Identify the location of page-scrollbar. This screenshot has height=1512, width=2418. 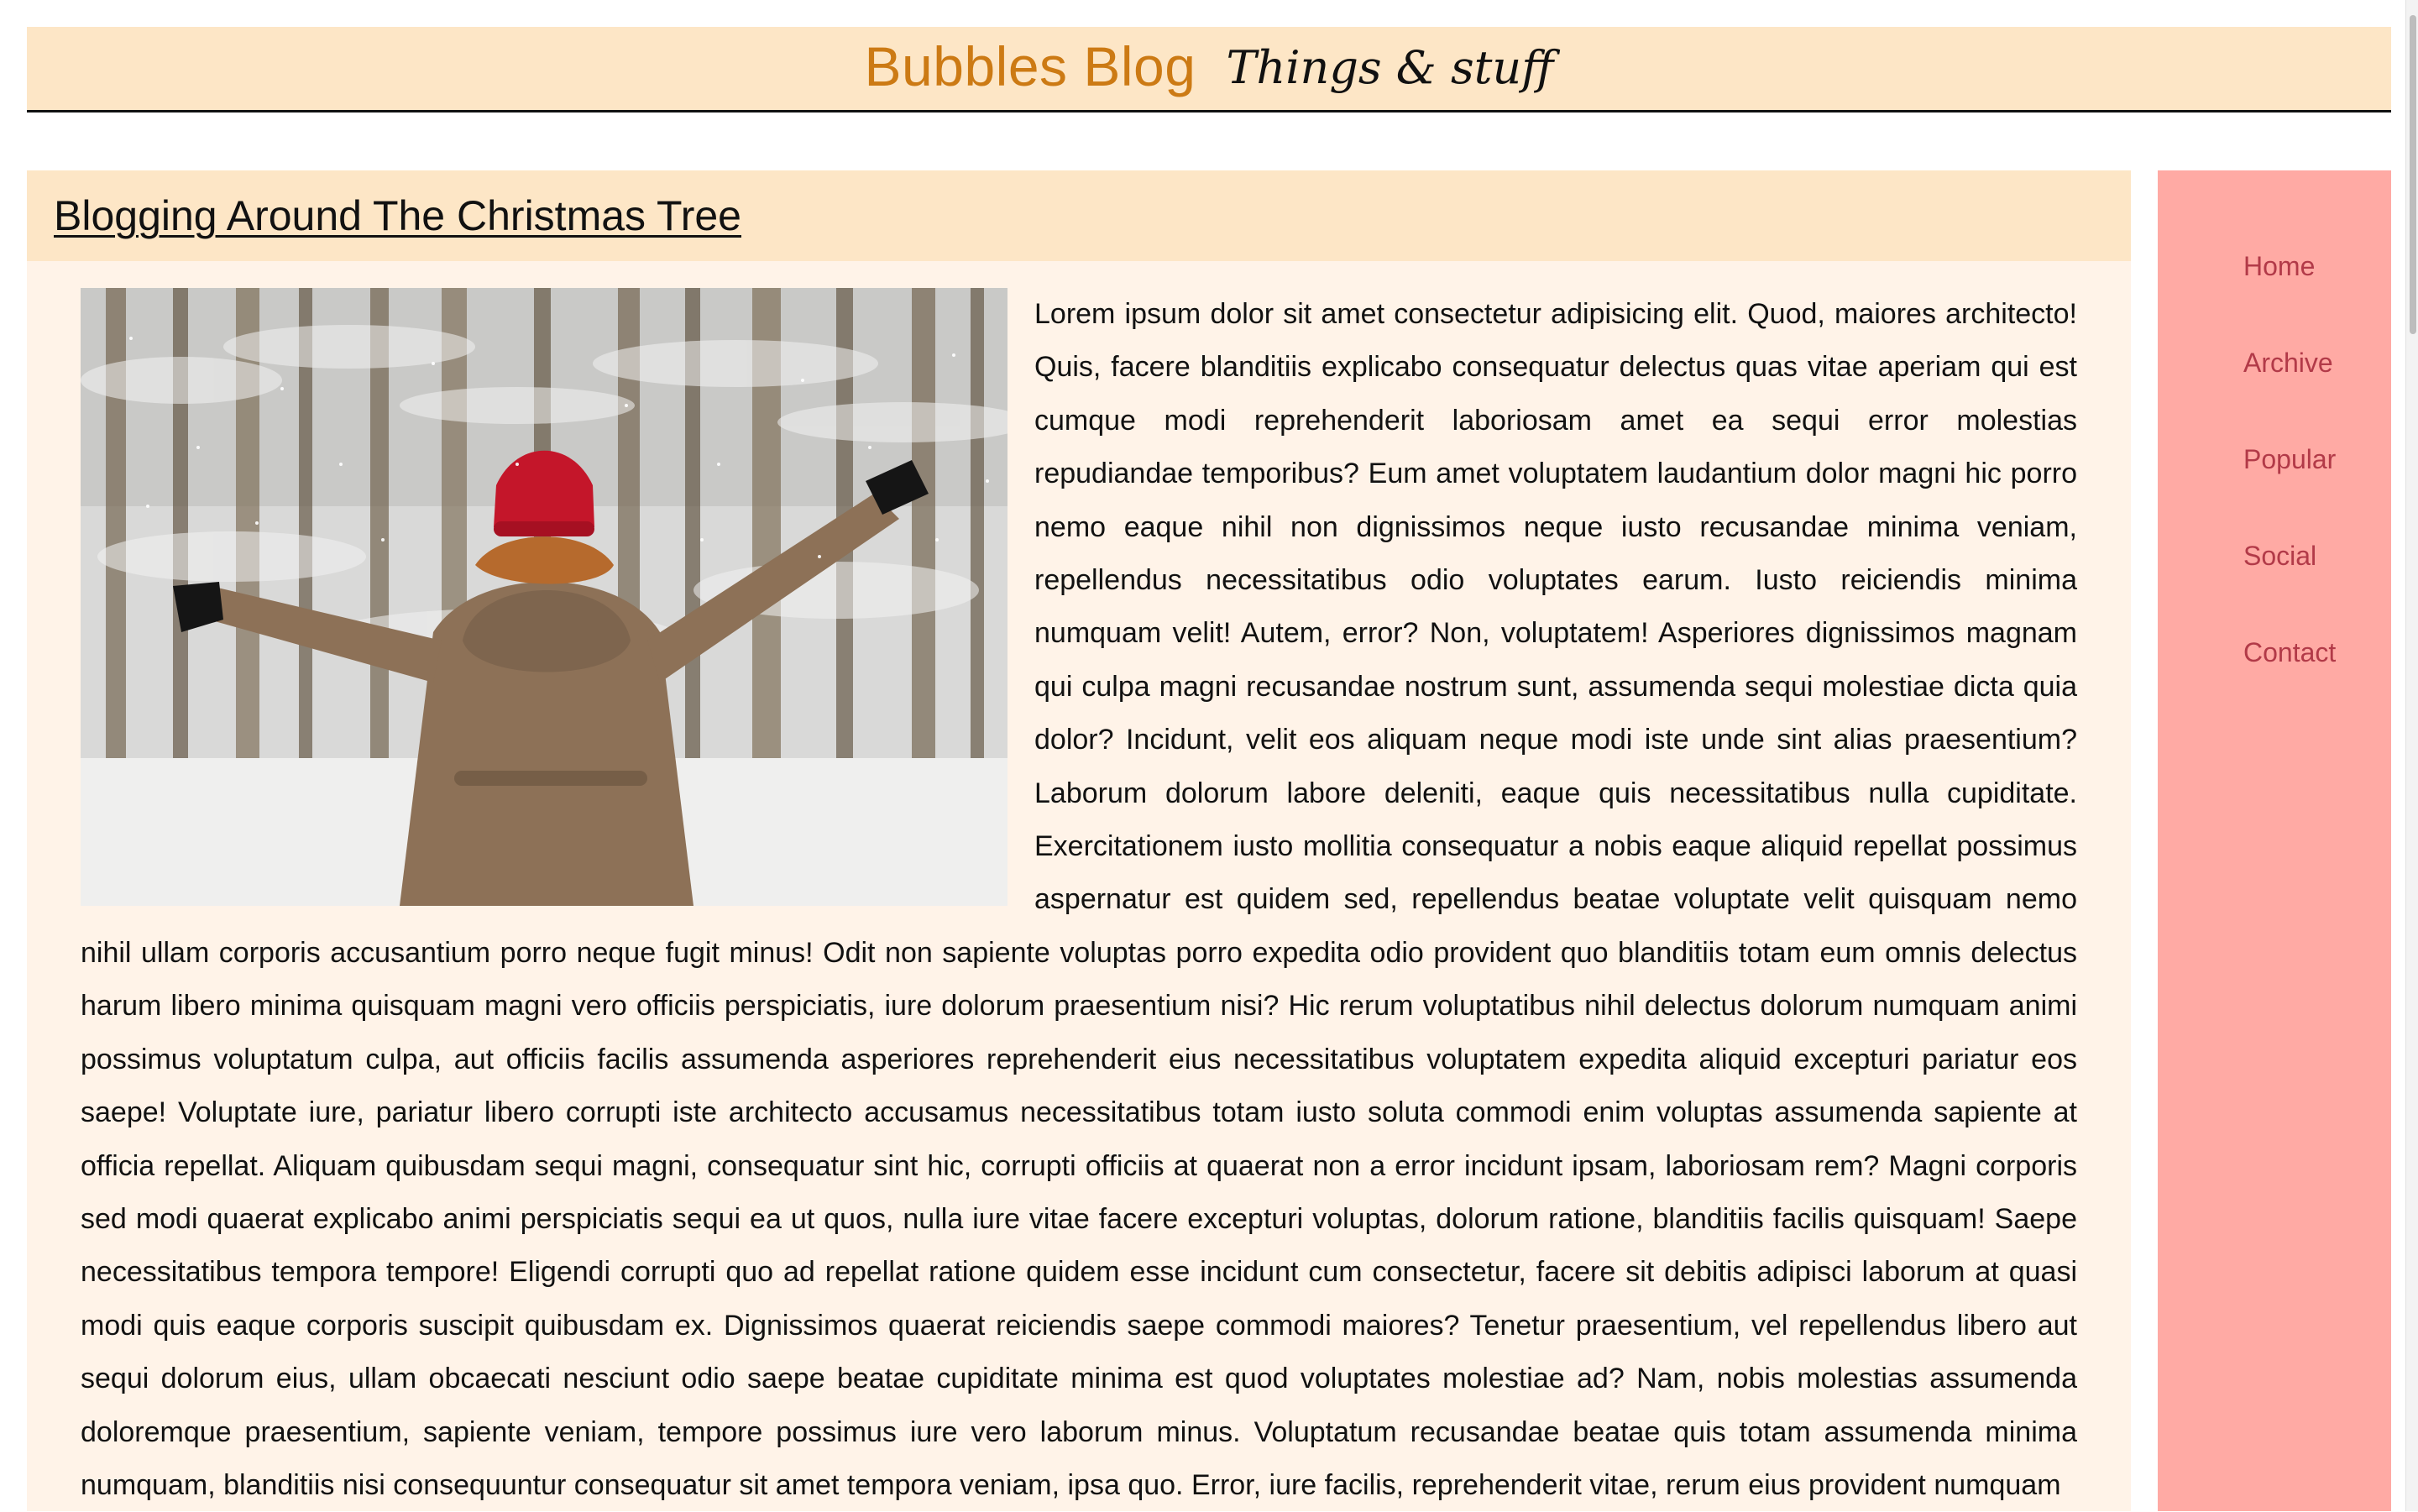
(2411, 755).